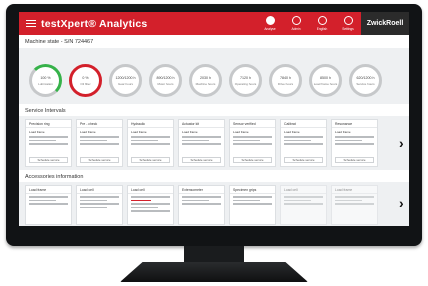  Describe the element at coordinates (348, 29) in the screenshot. I see `settings-label: Settings` at that location.